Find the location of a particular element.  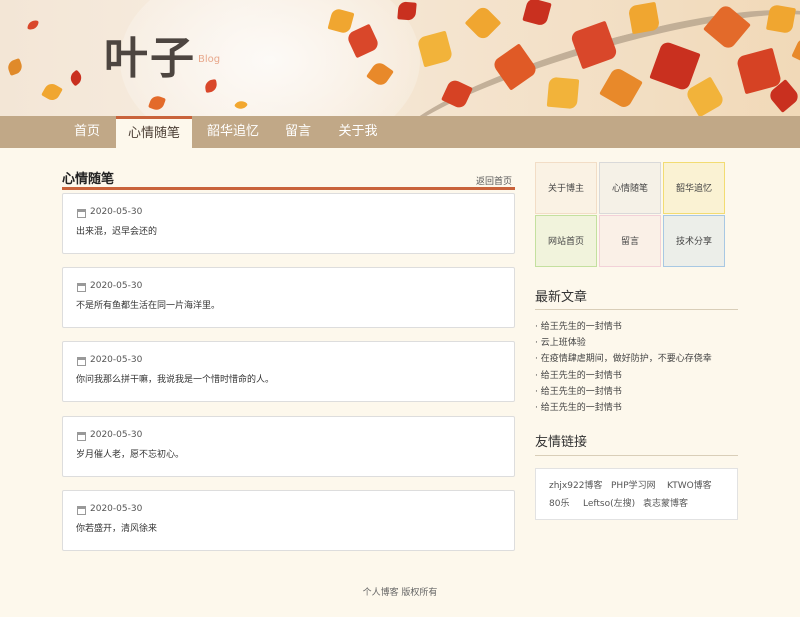

nav-item-about: 关于我 is located at coordinates (358, 132).